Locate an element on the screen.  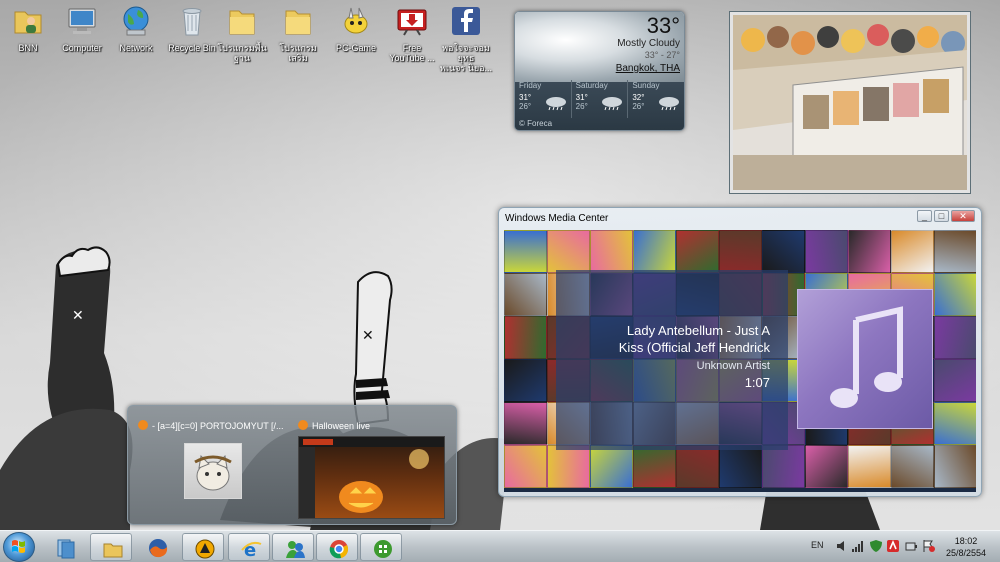
forecast-day-name: Saturday is located at coordinates (591, 85).